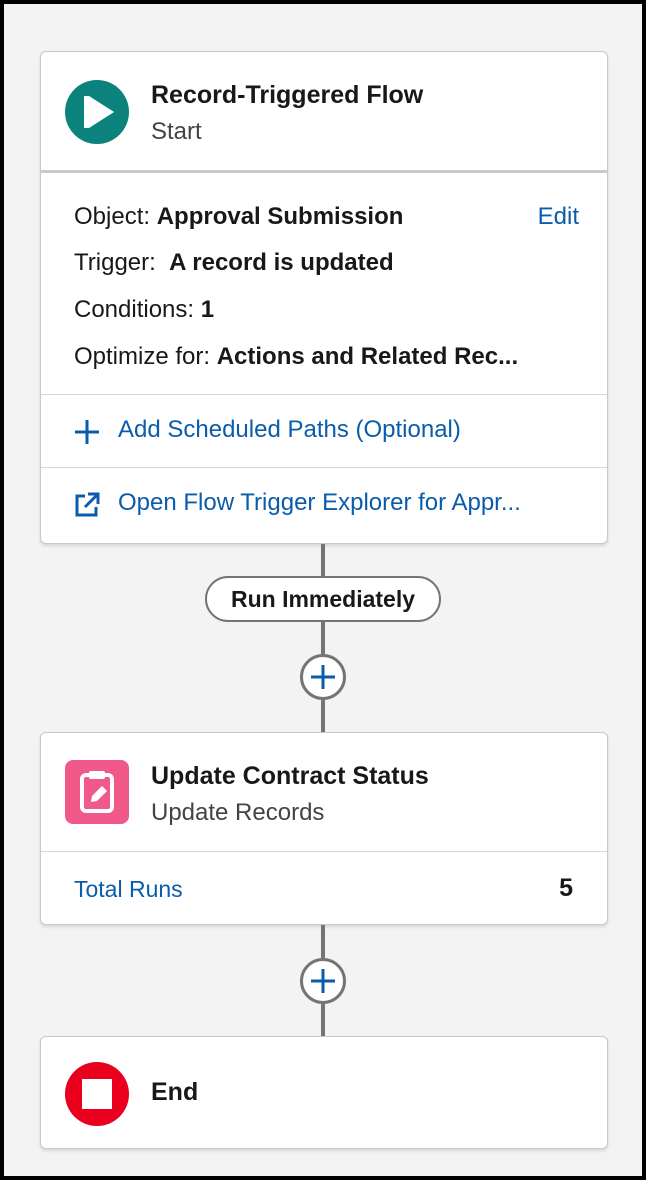  Describe the element at coordinates (87, 508) in the screenshot. I see `external-link-icon` at that location.